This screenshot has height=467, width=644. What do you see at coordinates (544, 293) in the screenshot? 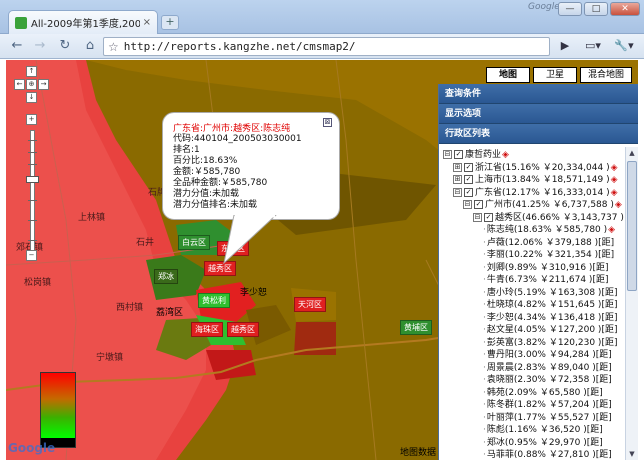
I see `tree-node-label: 唐小玲(5.19% ￥163,308 )` at bounding box center [544, 293].